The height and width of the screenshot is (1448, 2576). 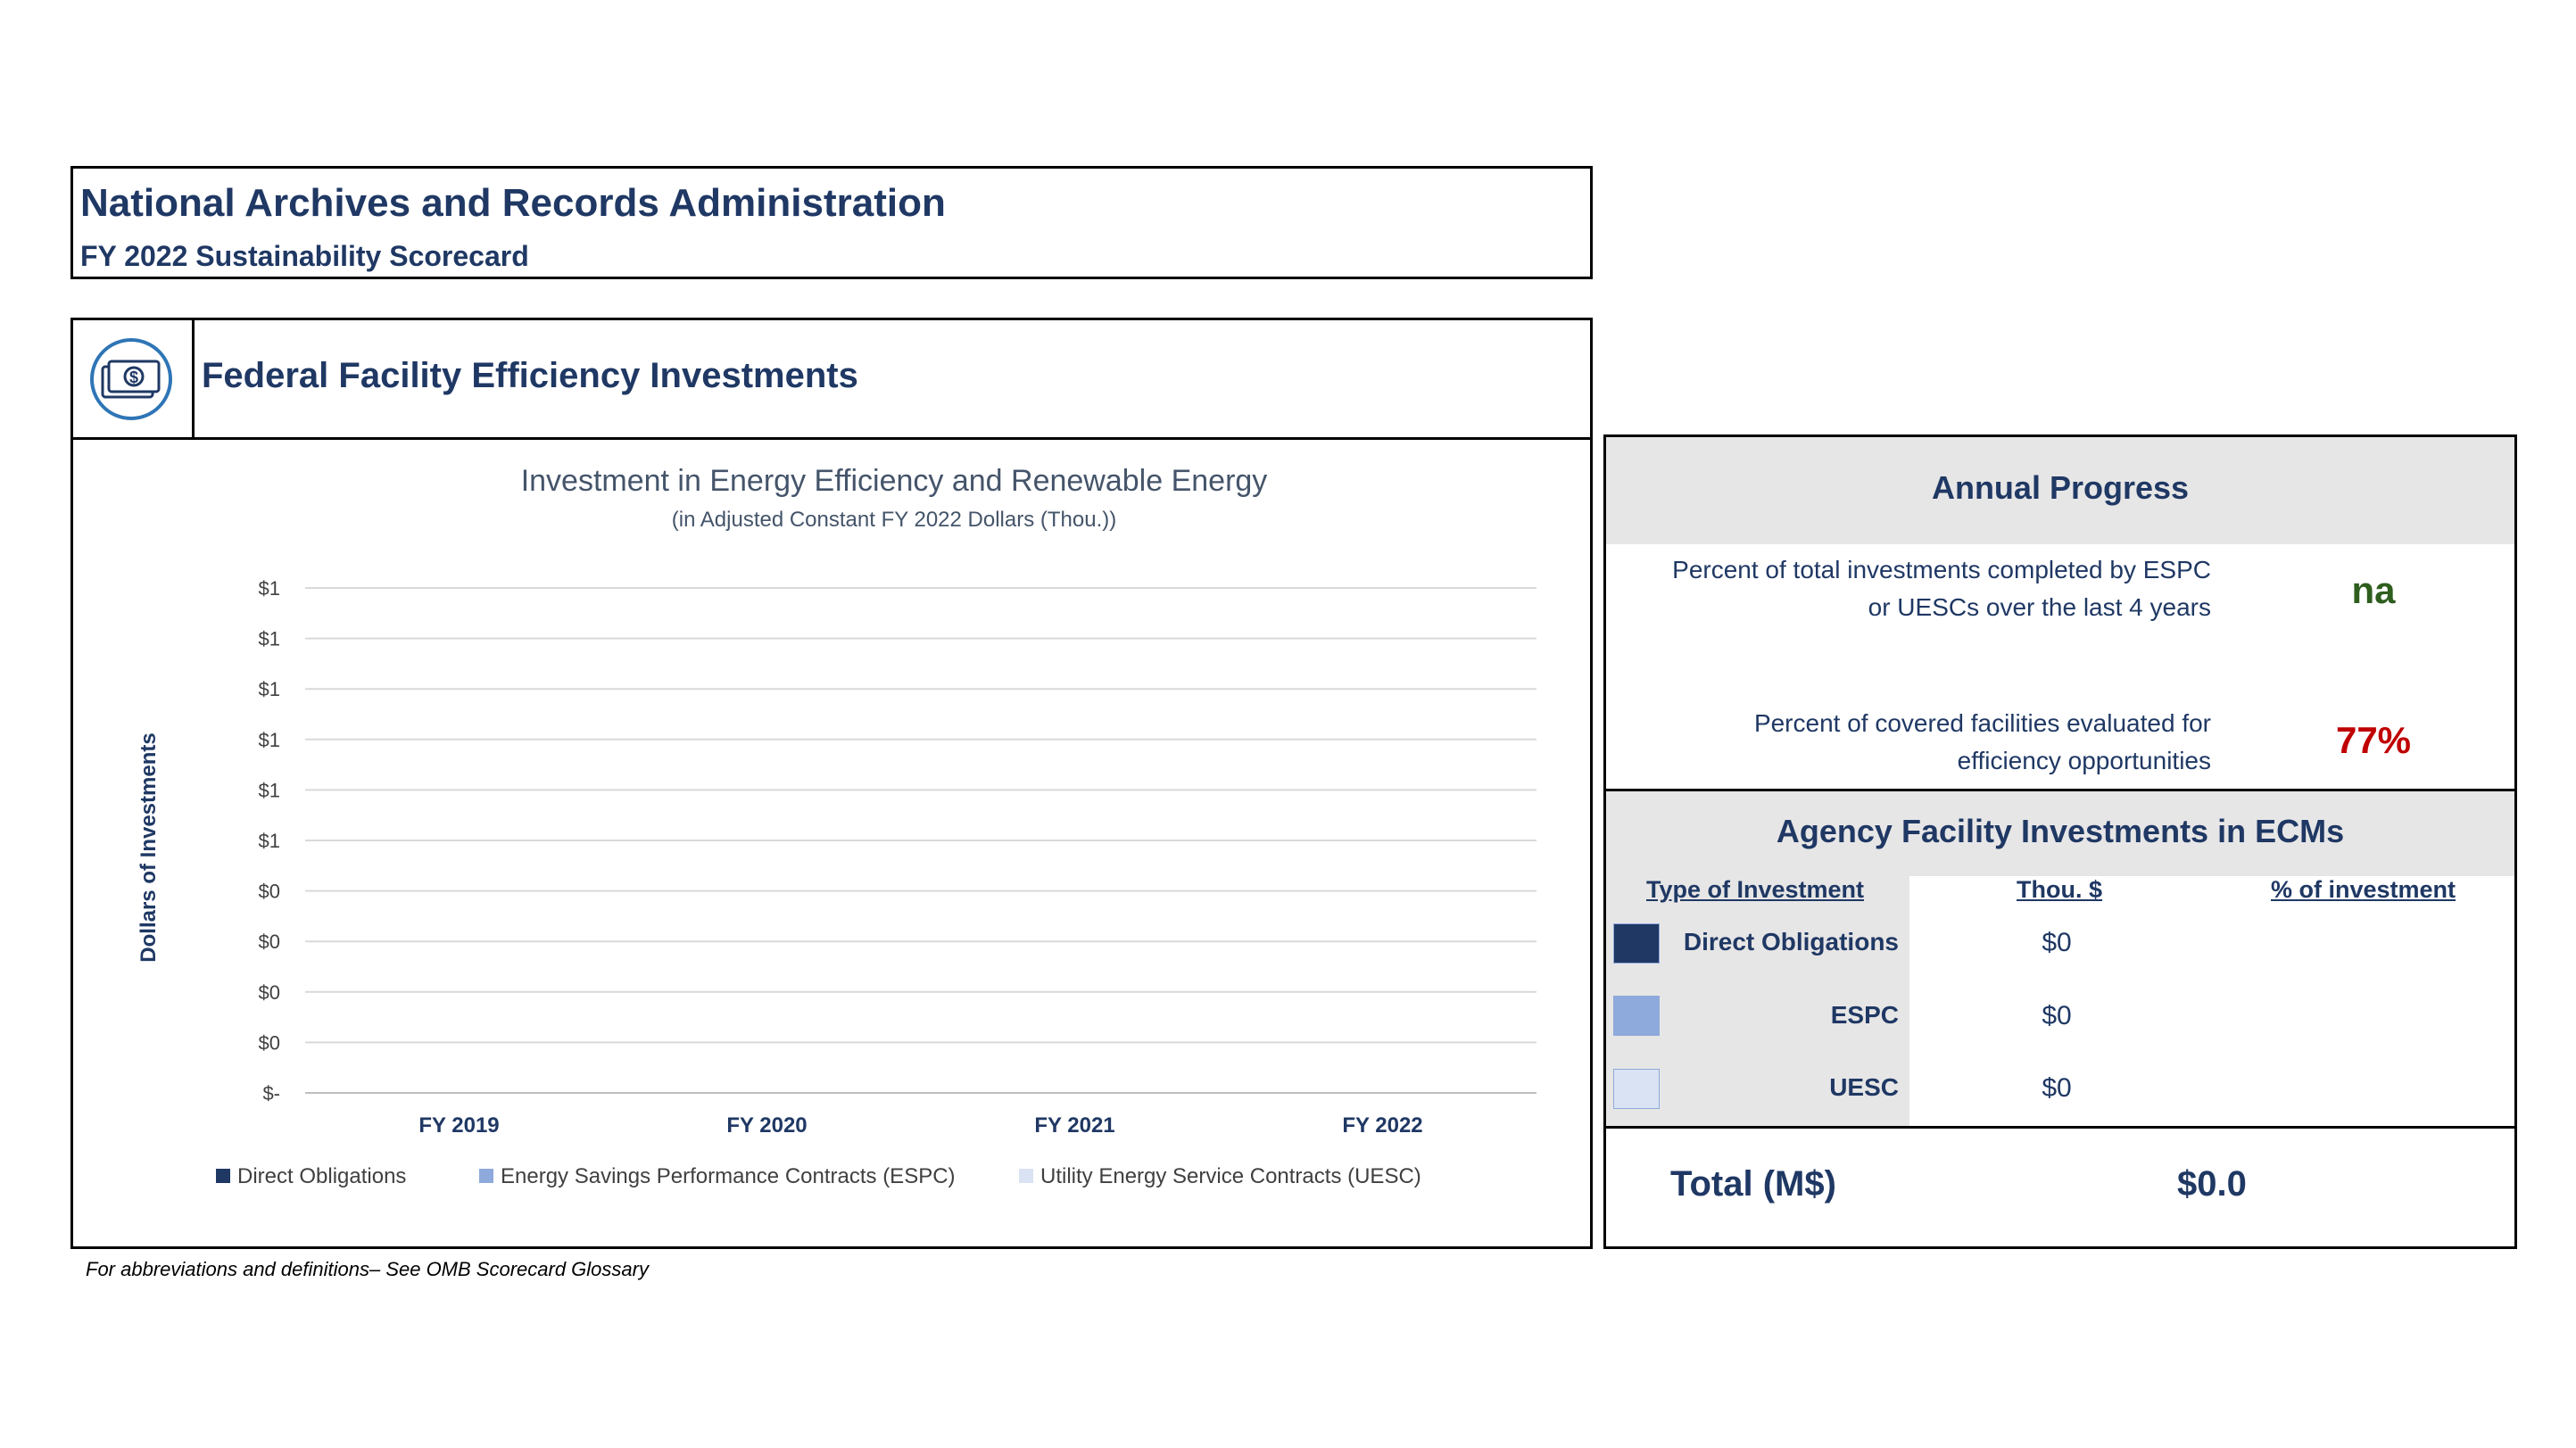 I want to click on annual-progress-header: Annual Progress, so click(x=2060, y=491).